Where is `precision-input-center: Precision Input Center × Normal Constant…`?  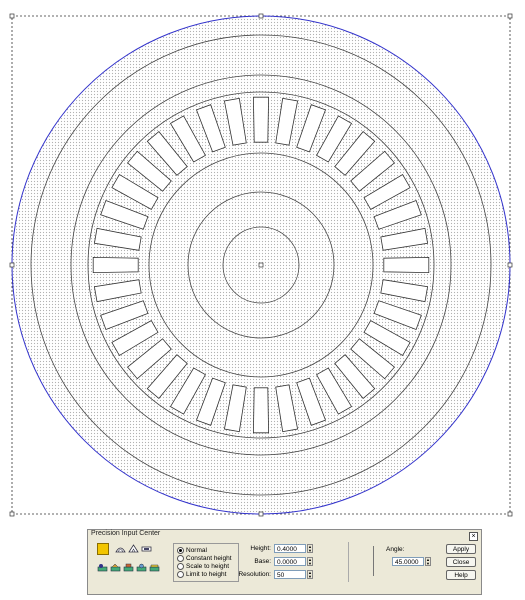
precision-input-center: Precision Input Center × Normal Constant… is located at coordinates (284, 562).